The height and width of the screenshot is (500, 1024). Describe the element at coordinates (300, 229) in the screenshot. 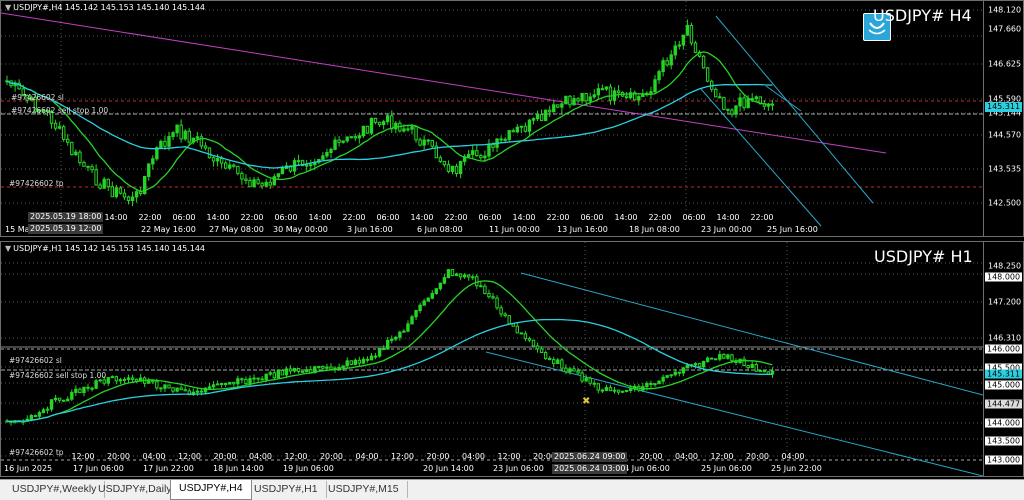

I see `time-tick-label: 30 May 00:00` at that location.